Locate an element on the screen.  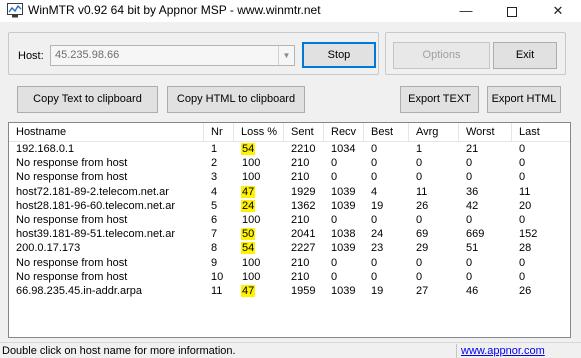
column-header-last: Last is located at coordinates (541, 132).